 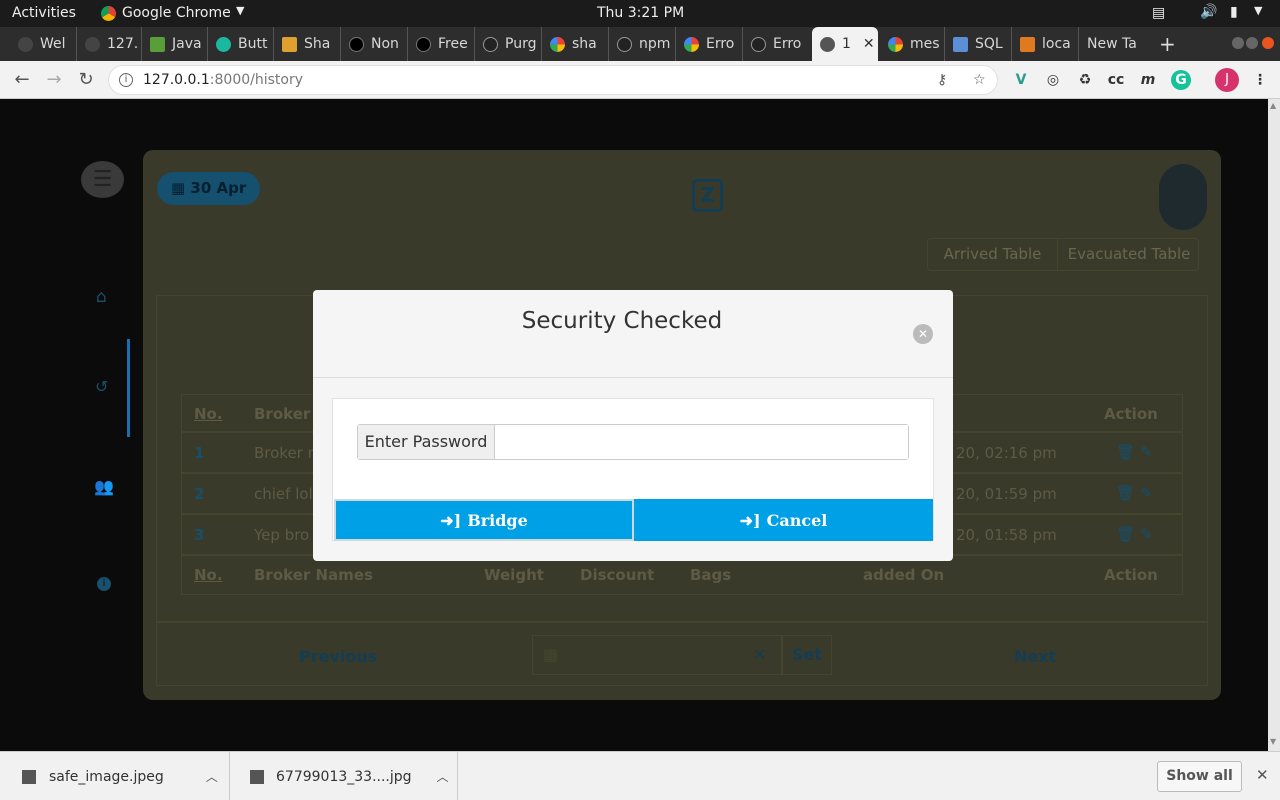 I want to click on volume-icon: 🔊, so click(x=1208, y=12).